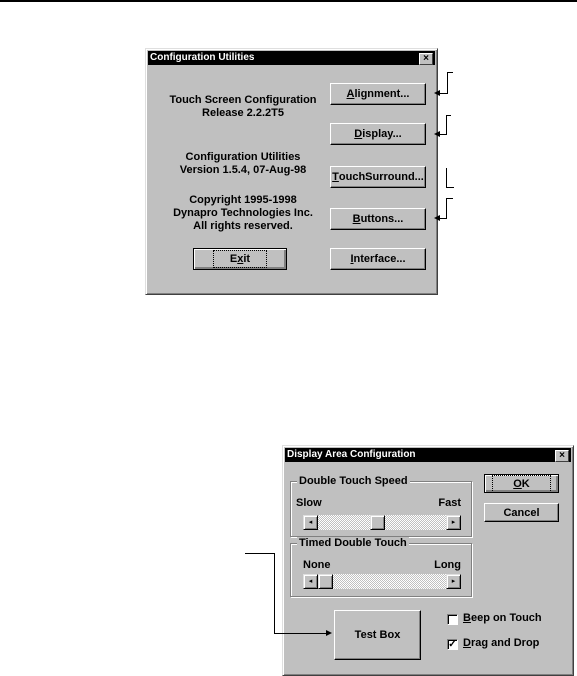  I want to click on fast-label: Fast, so click(449, 503).